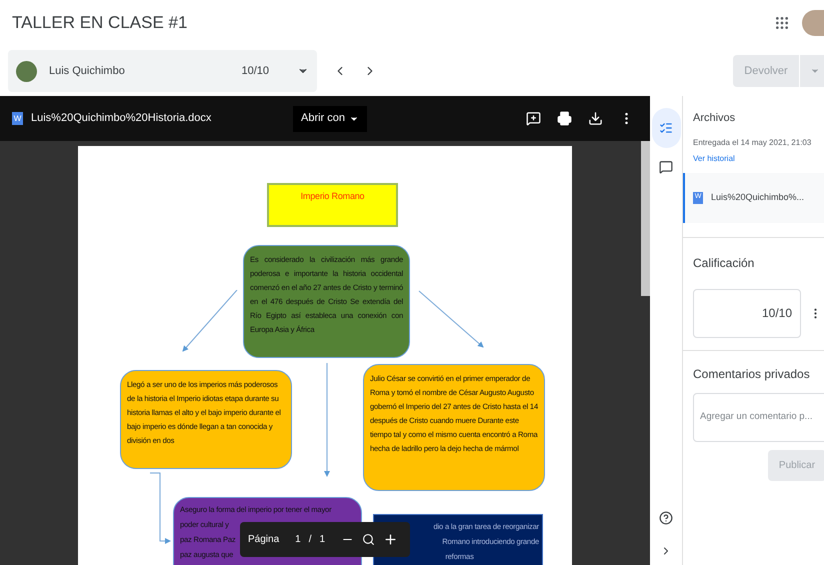  I want to click on files-tab-icon, so click(666, 128).